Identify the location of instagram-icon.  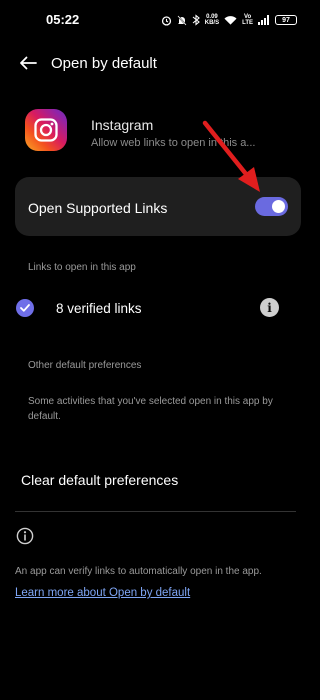
(46, 130).